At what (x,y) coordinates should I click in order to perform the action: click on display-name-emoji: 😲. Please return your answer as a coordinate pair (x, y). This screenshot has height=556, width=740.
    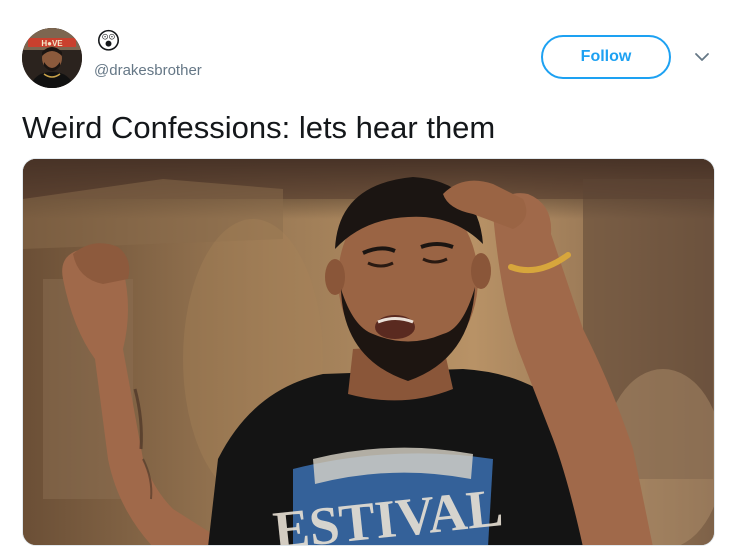
    Looking at the image, I should click on (109, 41).